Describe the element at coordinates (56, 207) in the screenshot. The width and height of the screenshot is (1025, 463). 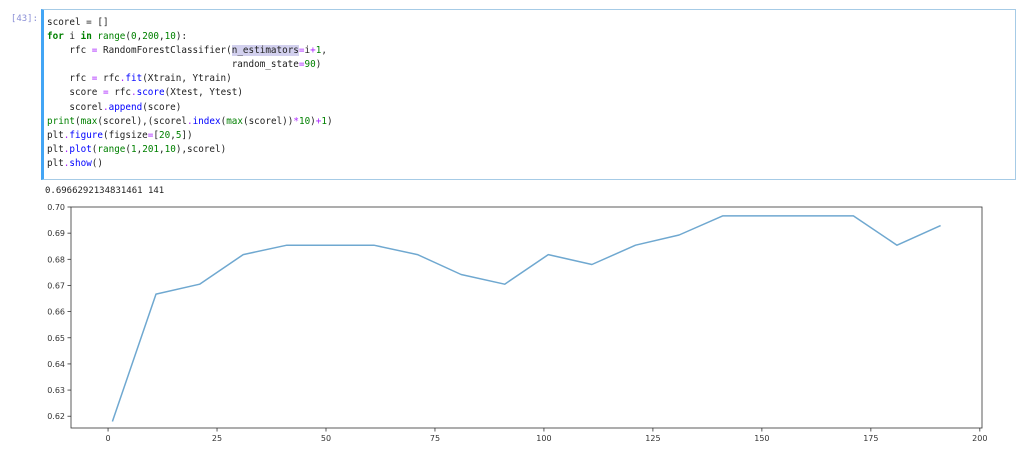
I see `y-tick-label: 0.70` at that location.